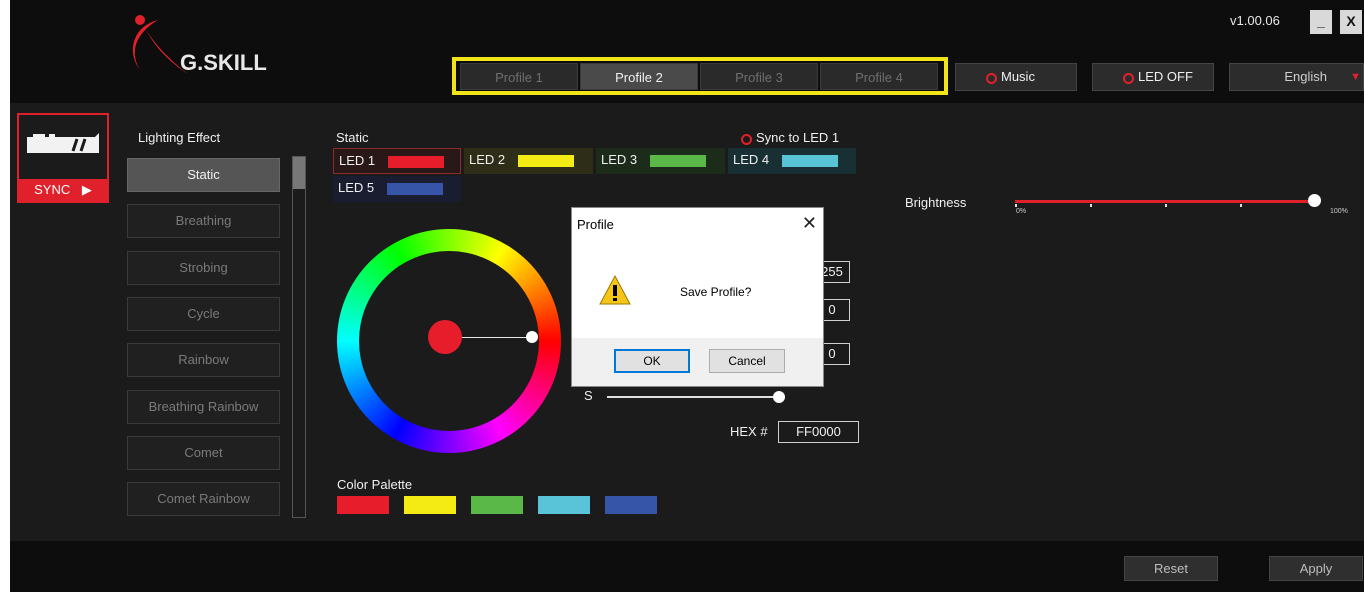 This screenshot has width=1364, height=592. Describe the element at coordinates (749, 431) in the screenshot. I see `hex-label: HEX #` at that location.